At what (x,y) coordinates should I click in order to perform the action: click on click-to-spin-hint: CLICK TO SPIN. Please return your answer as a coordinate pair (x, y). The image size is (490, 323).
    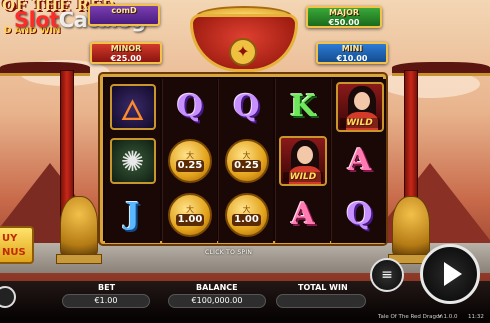
    Looking at the image, I should click on (228, 252).